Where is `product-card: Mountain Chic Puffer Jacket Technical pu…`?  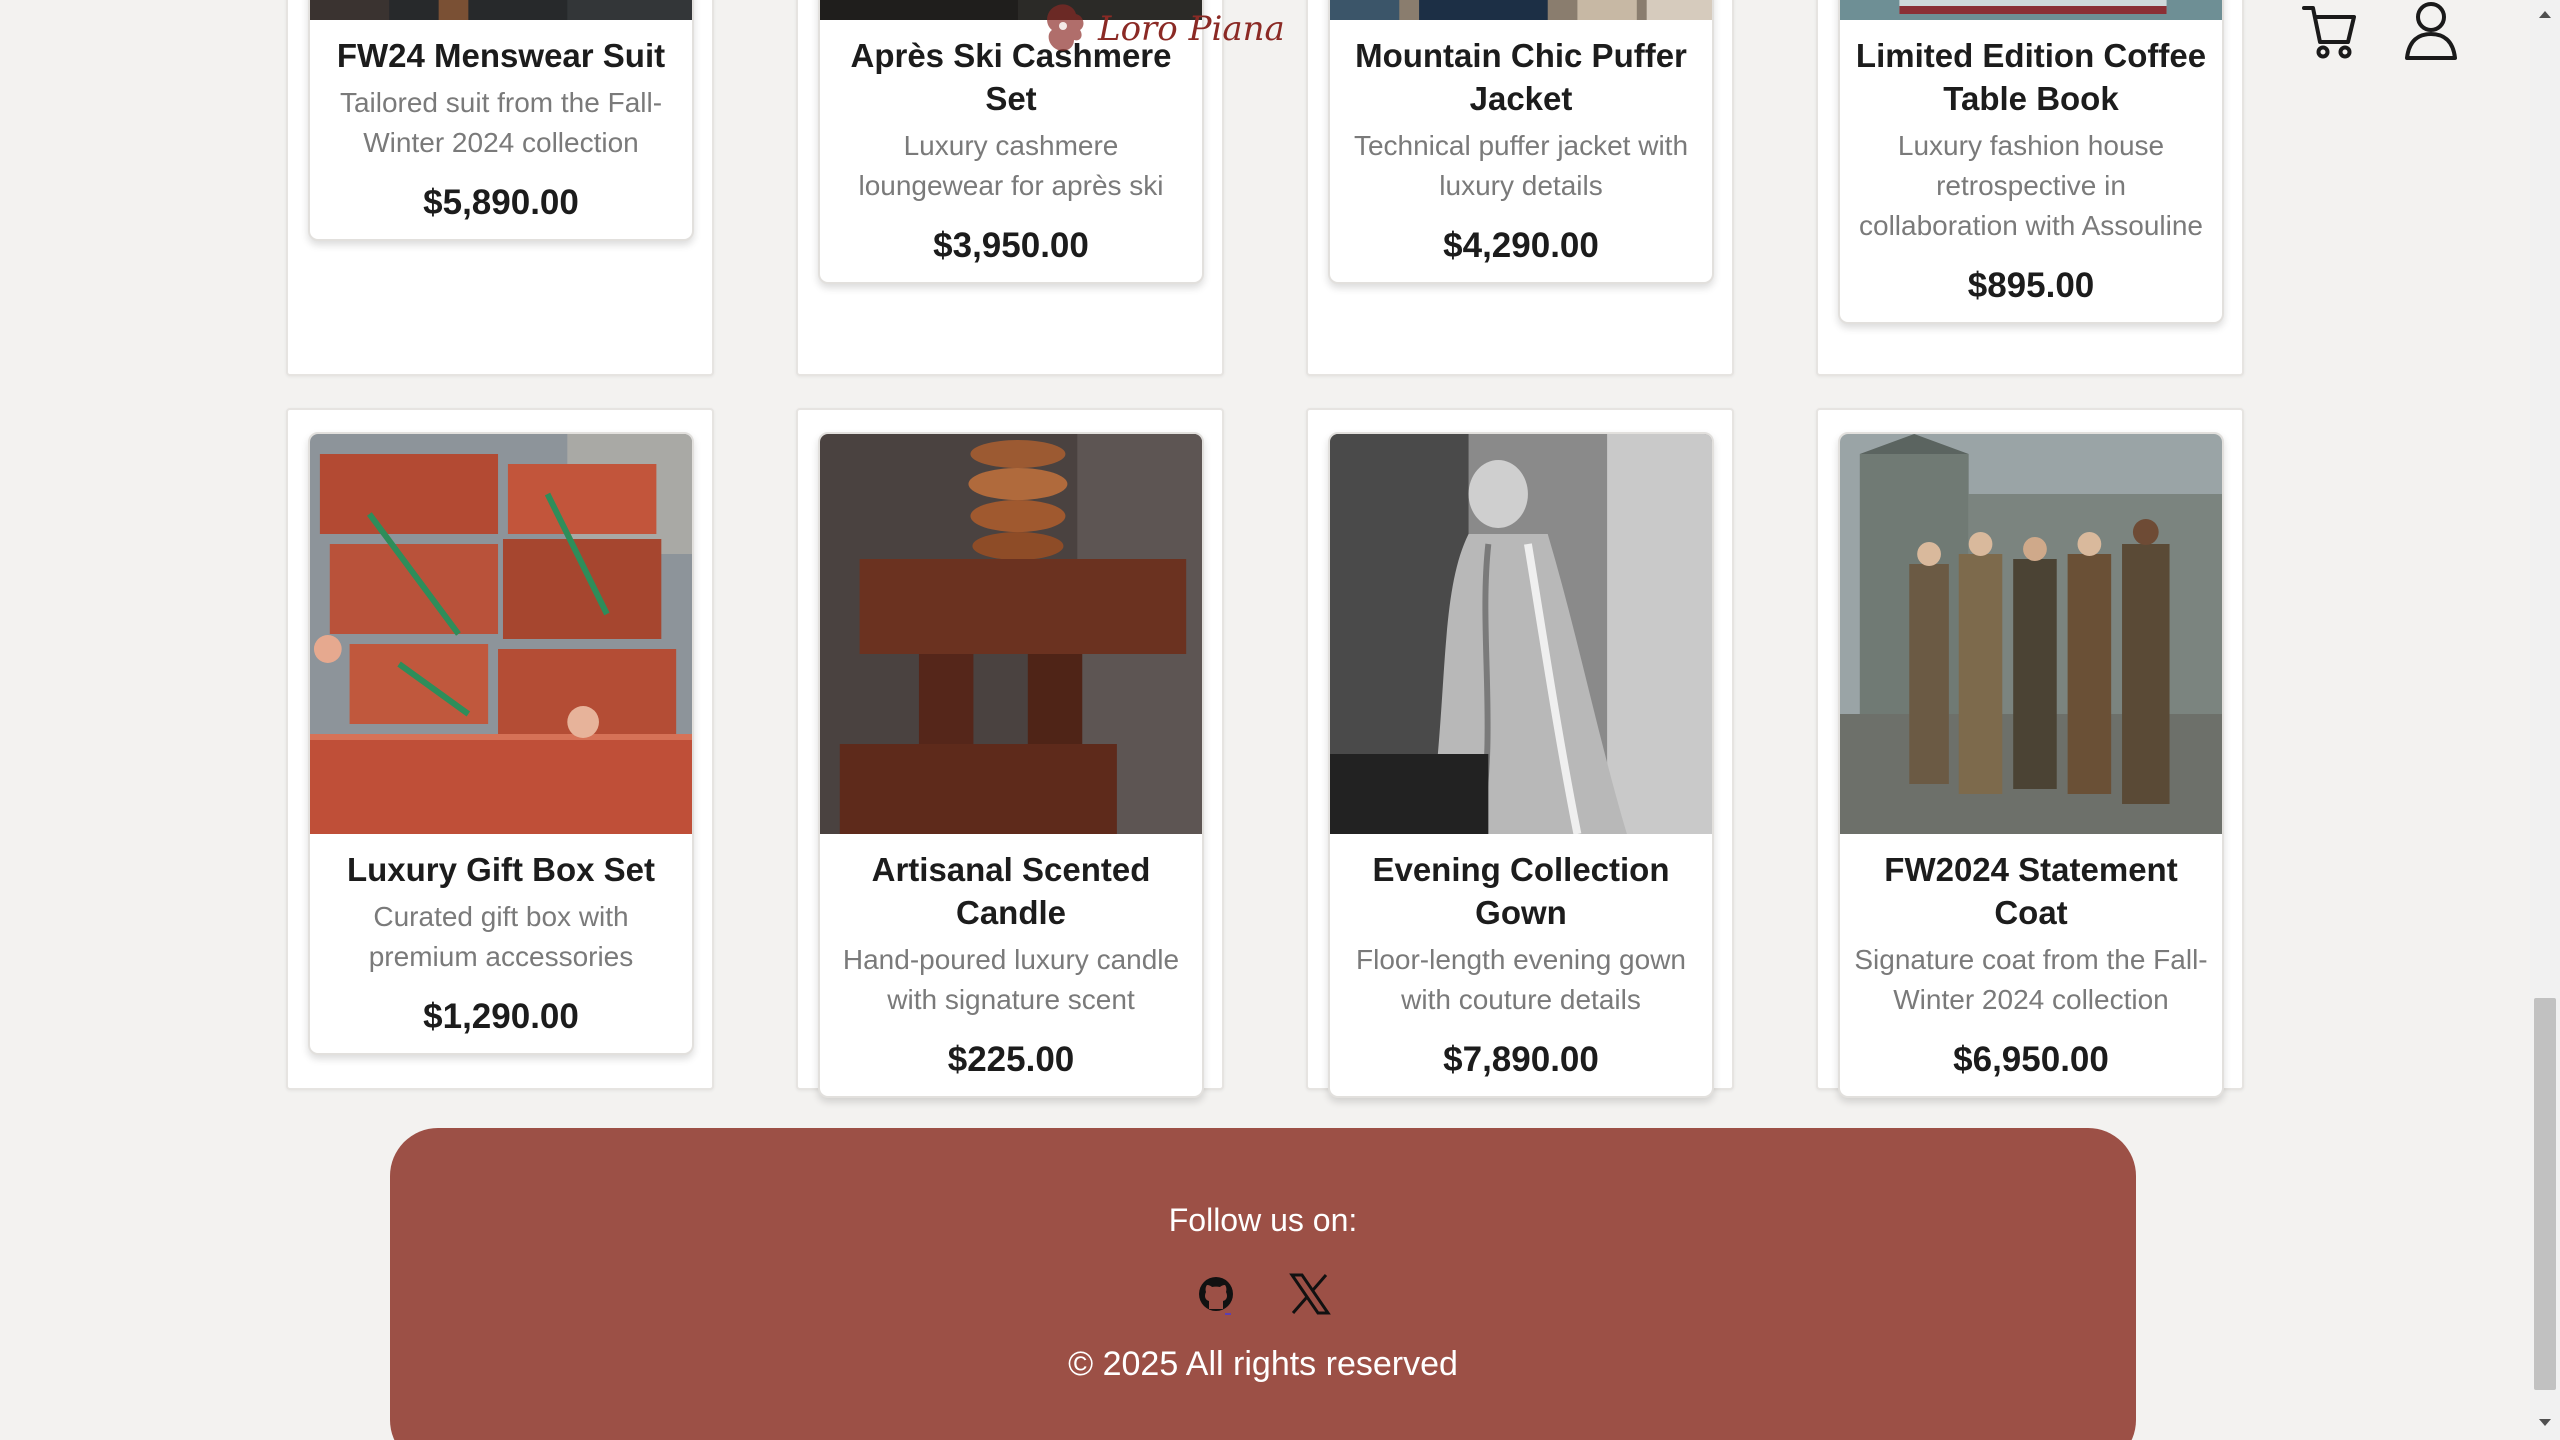
product-card: Mountain Chic Puffer Jacket Technical pu… is located at coordinates (1521, 142).